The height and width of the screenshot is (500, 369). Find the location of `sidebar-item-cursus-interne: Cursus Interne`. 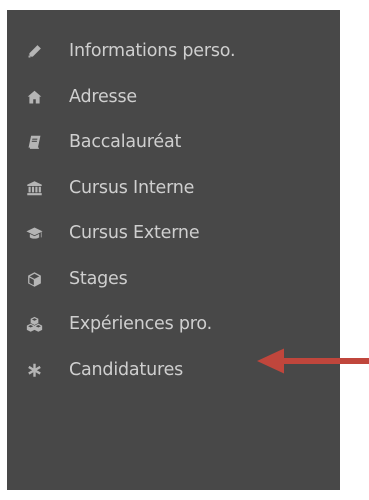

sidebar-item-cursus-interne: Cursus Interne is located at coordinates (173, 189).